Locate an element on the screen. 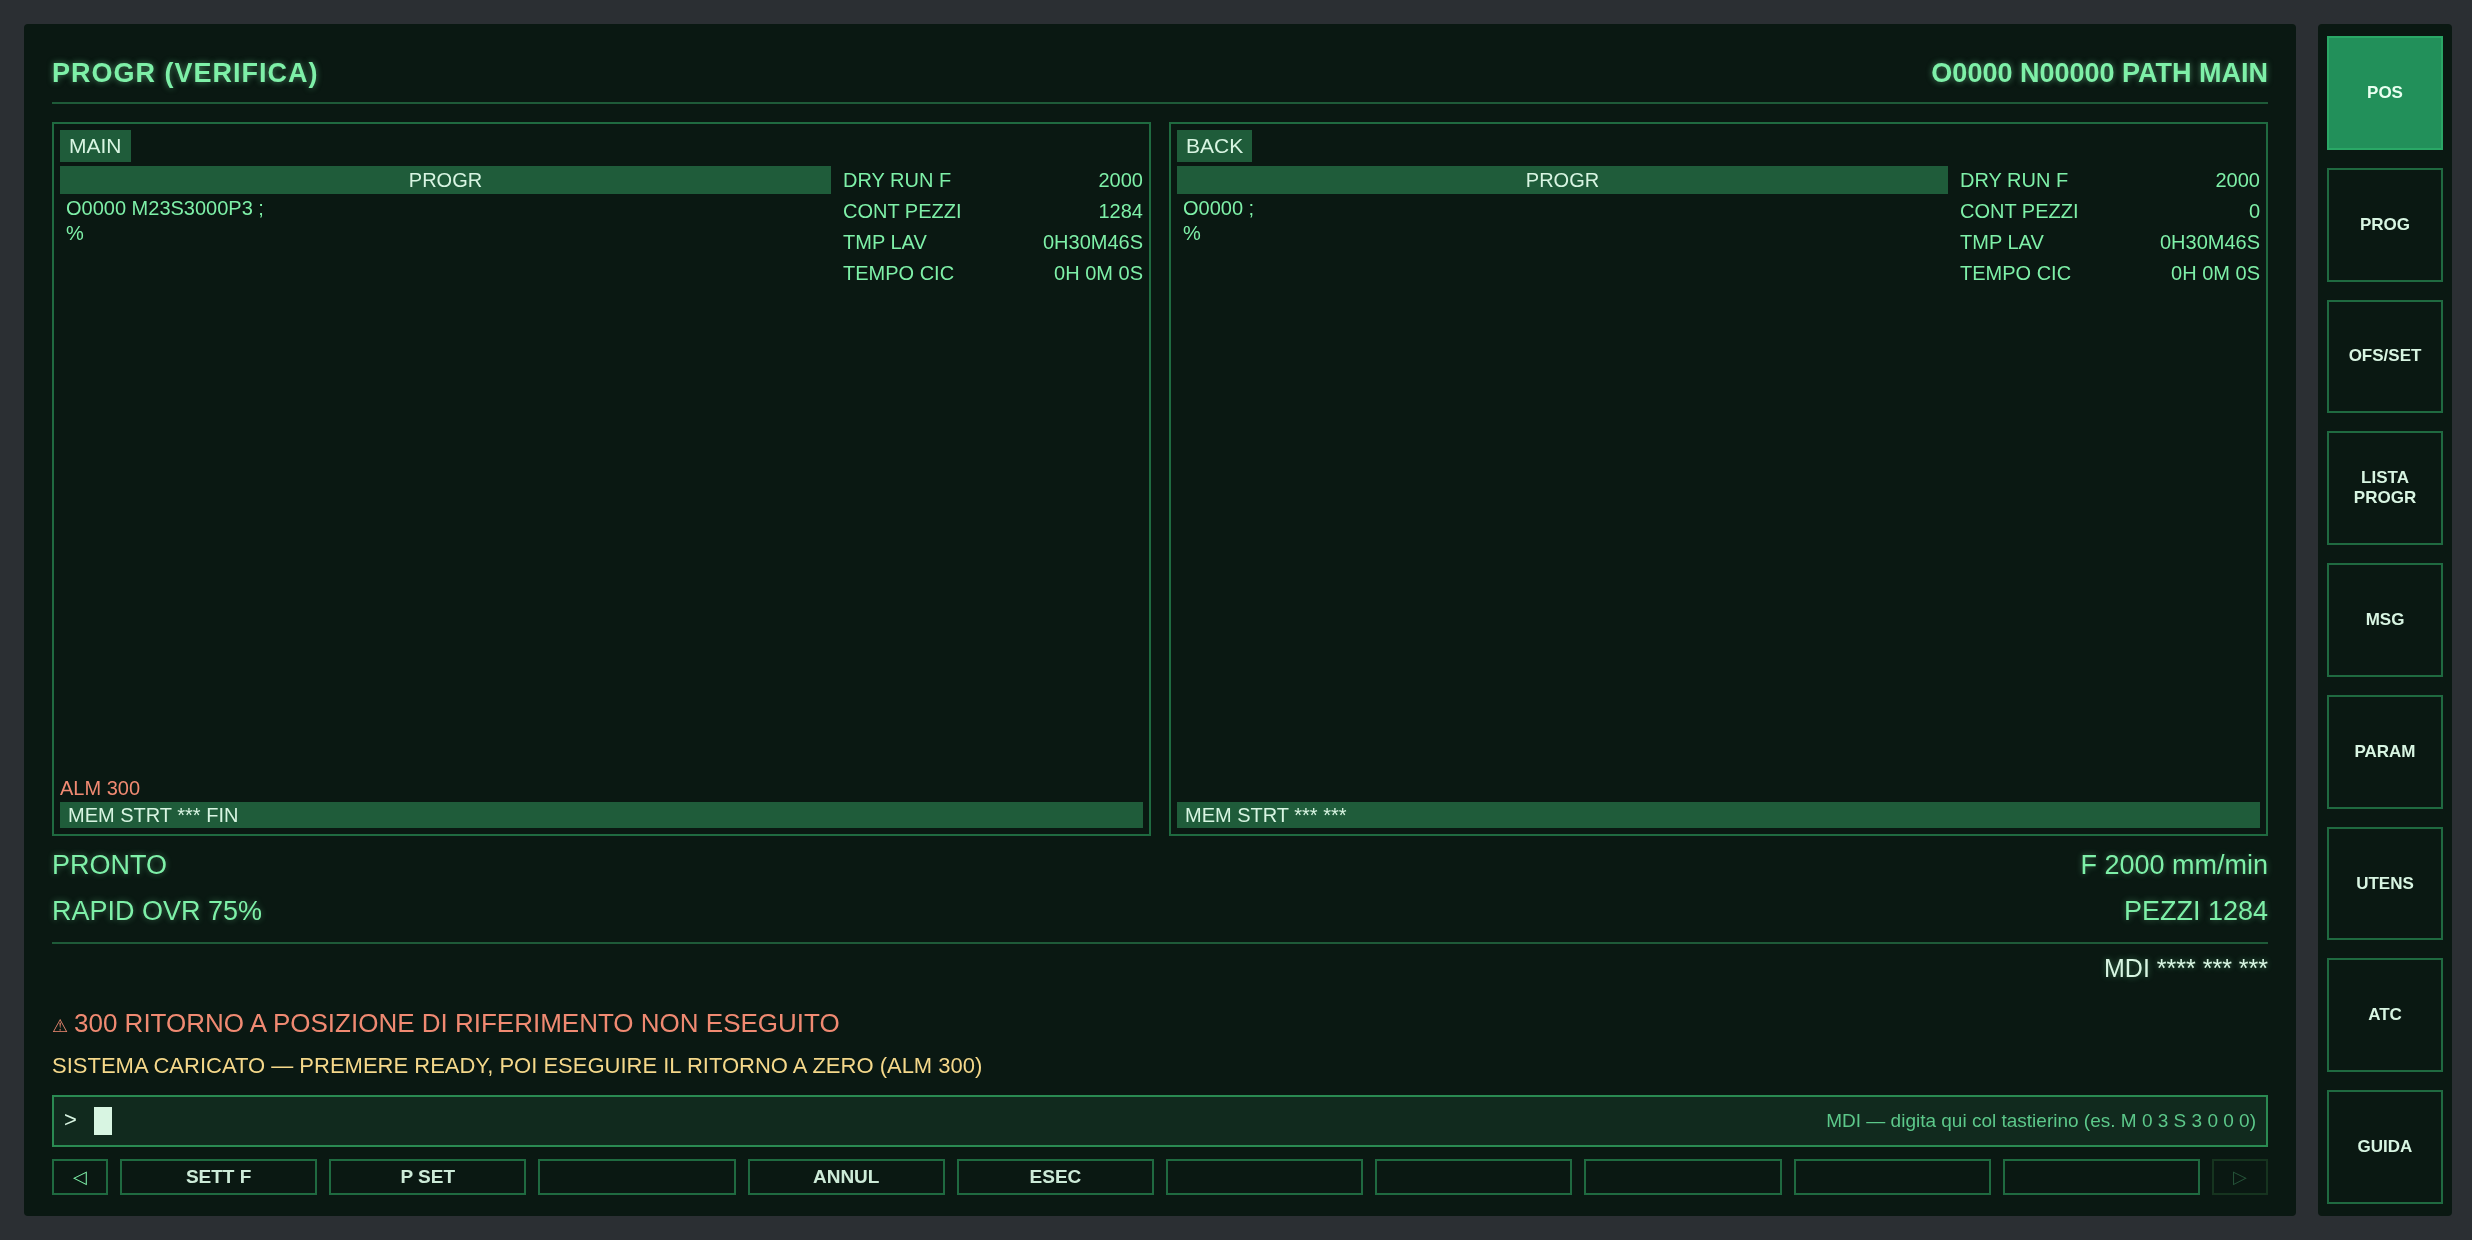 The width and height of the screenshot is (2472, 1240). hint-message: SISTEMA CARICATO — PREMERE READY, POI ESEGUIRE IL RITORNO A ZERO (ALM 300) is located at coordinates (518, 1066).